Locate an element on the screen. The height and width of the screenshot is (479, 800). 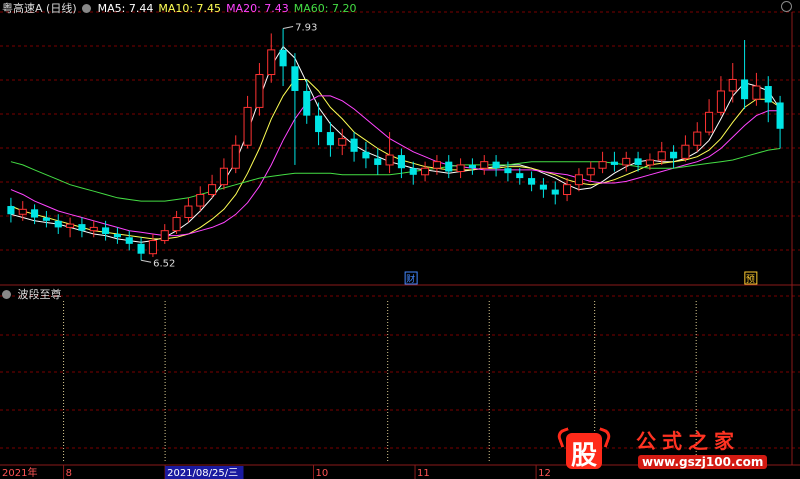
logo-char: 股 is located at coordinates (583, 456).